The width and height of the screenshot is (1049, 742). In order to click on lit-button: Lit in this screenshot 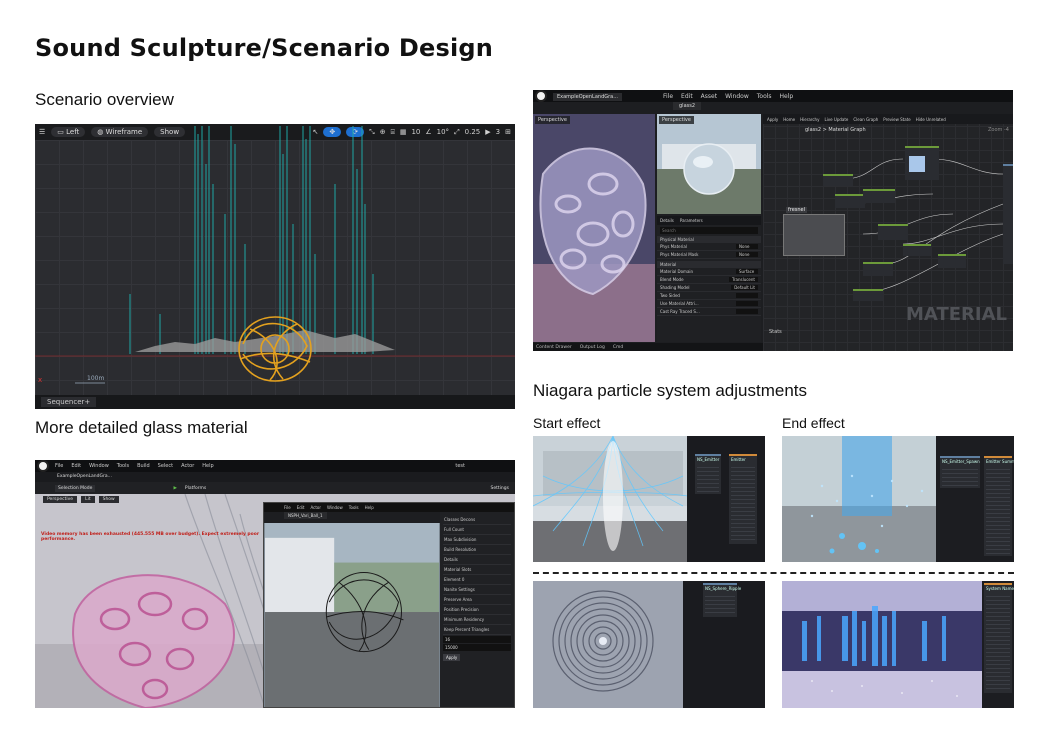, I will do `click(88, 499)`.